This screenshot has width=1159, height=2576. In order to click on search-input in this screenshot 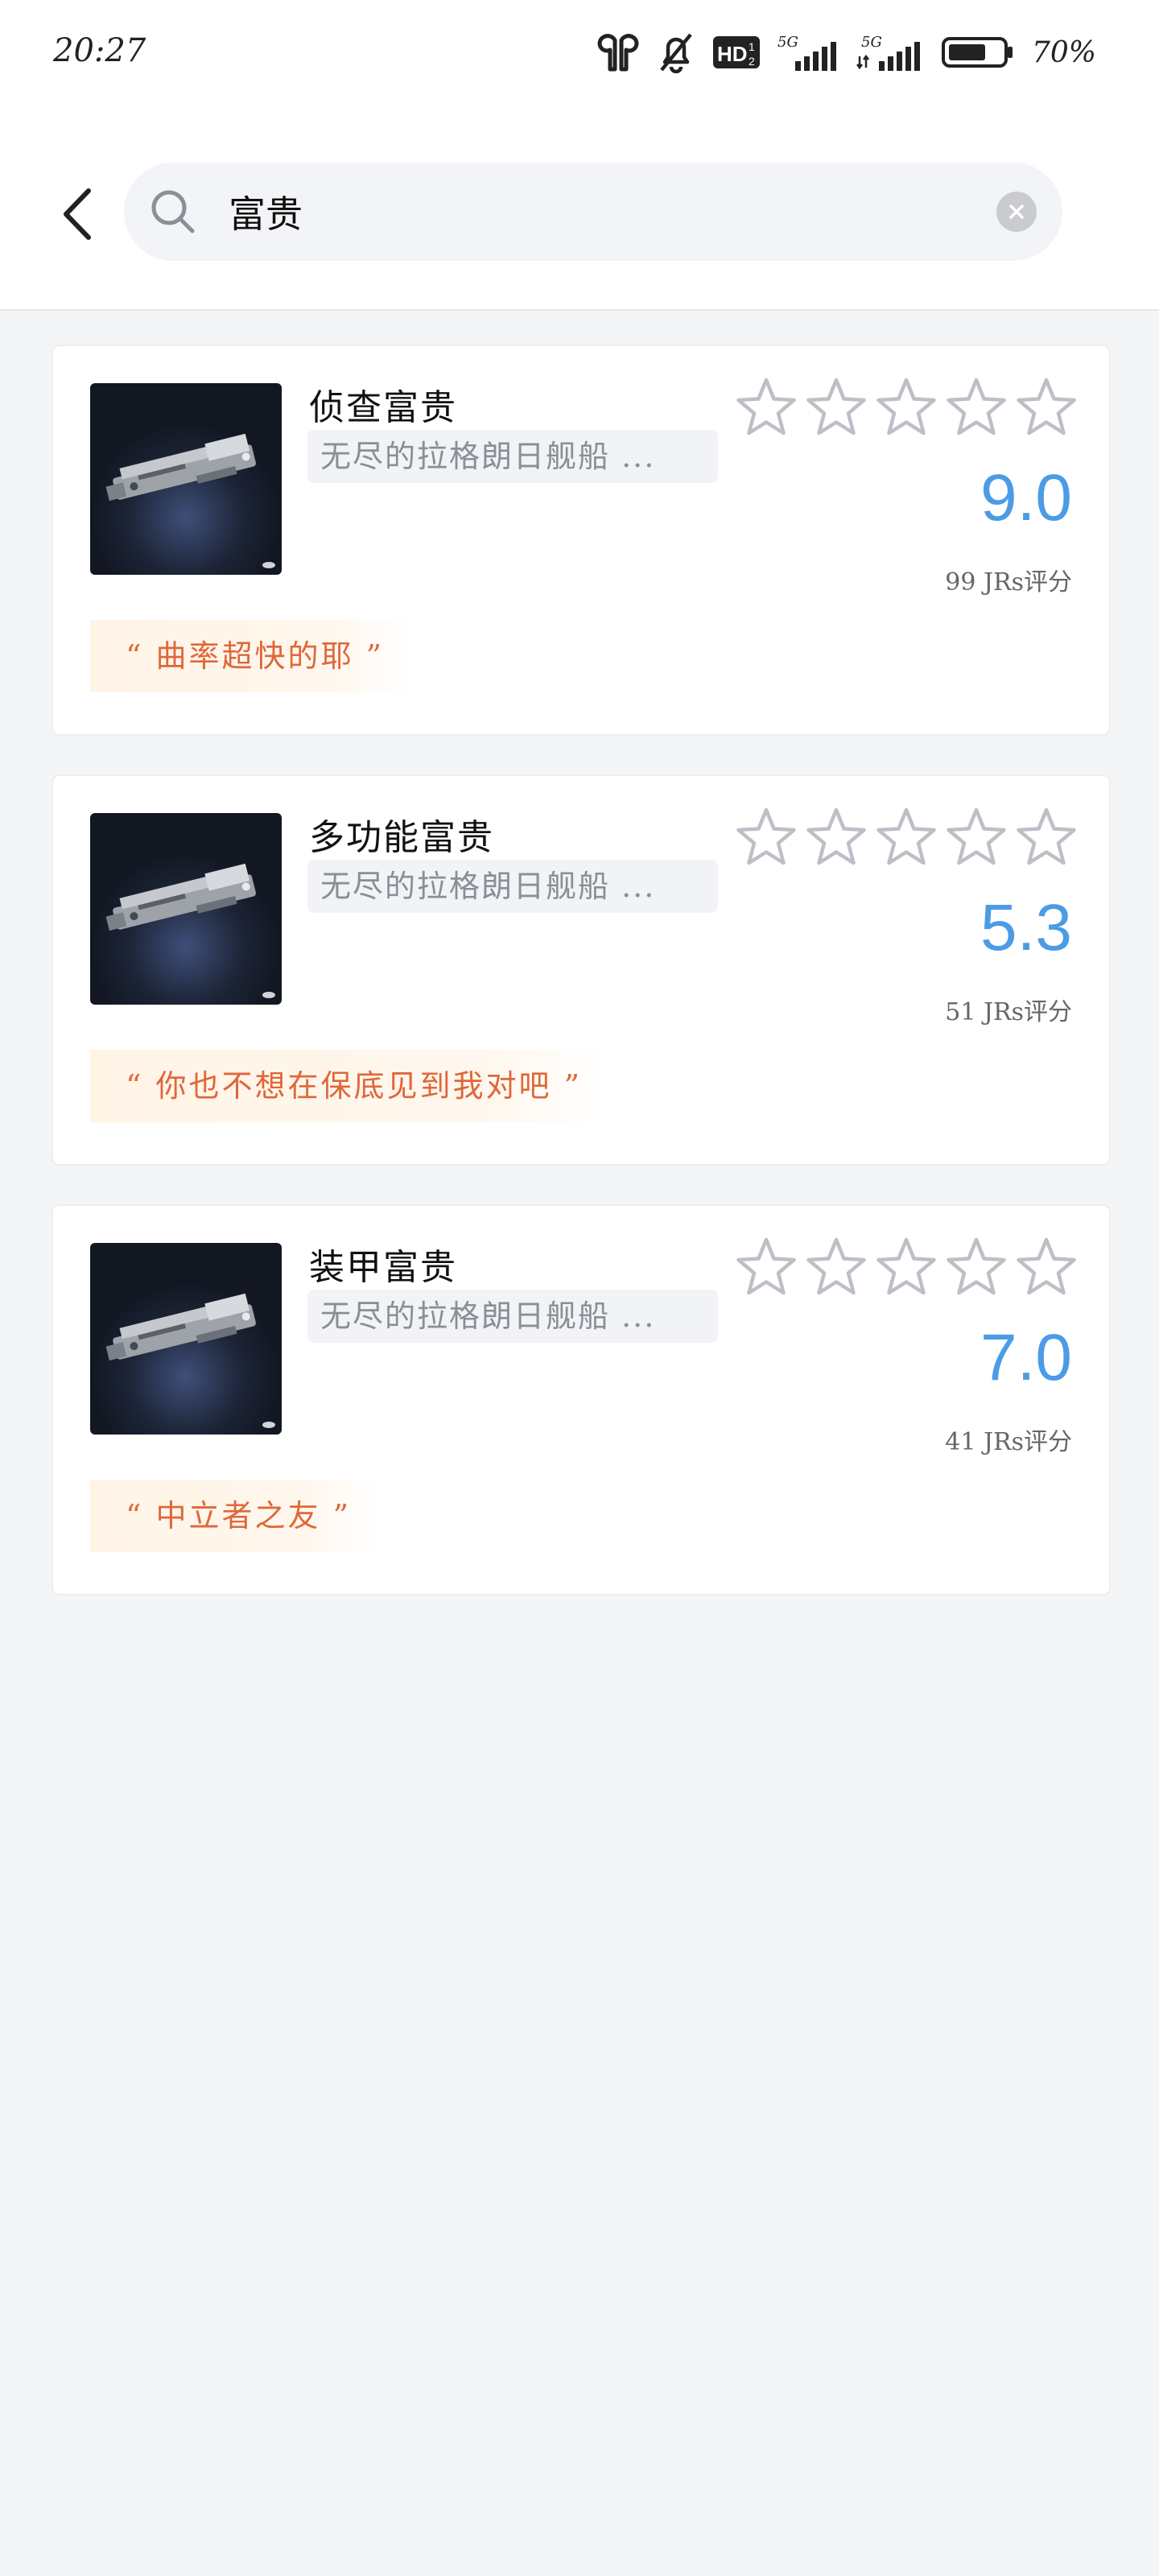, I will do `click(591, 212)`.